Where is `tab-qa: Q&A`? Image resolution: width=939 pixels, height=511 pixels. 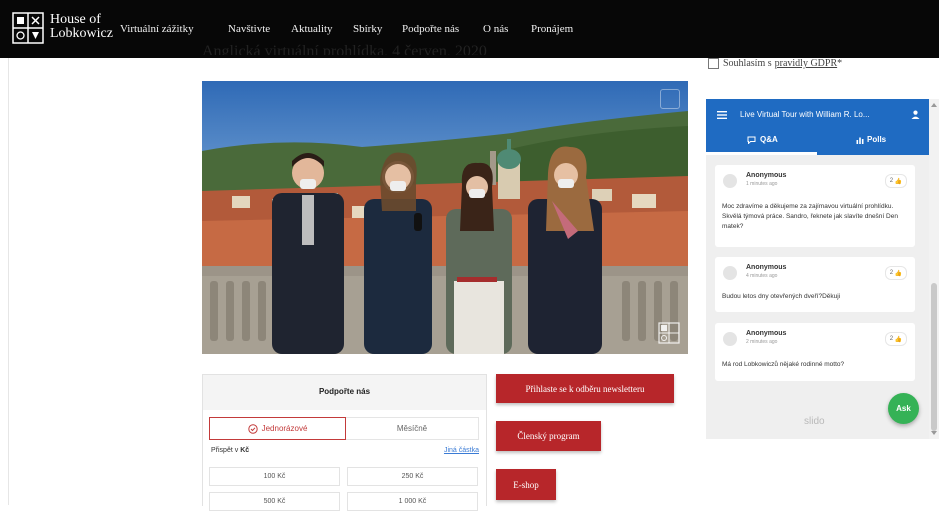
tab-qa: Q&A is located at coordinates (762, 139).